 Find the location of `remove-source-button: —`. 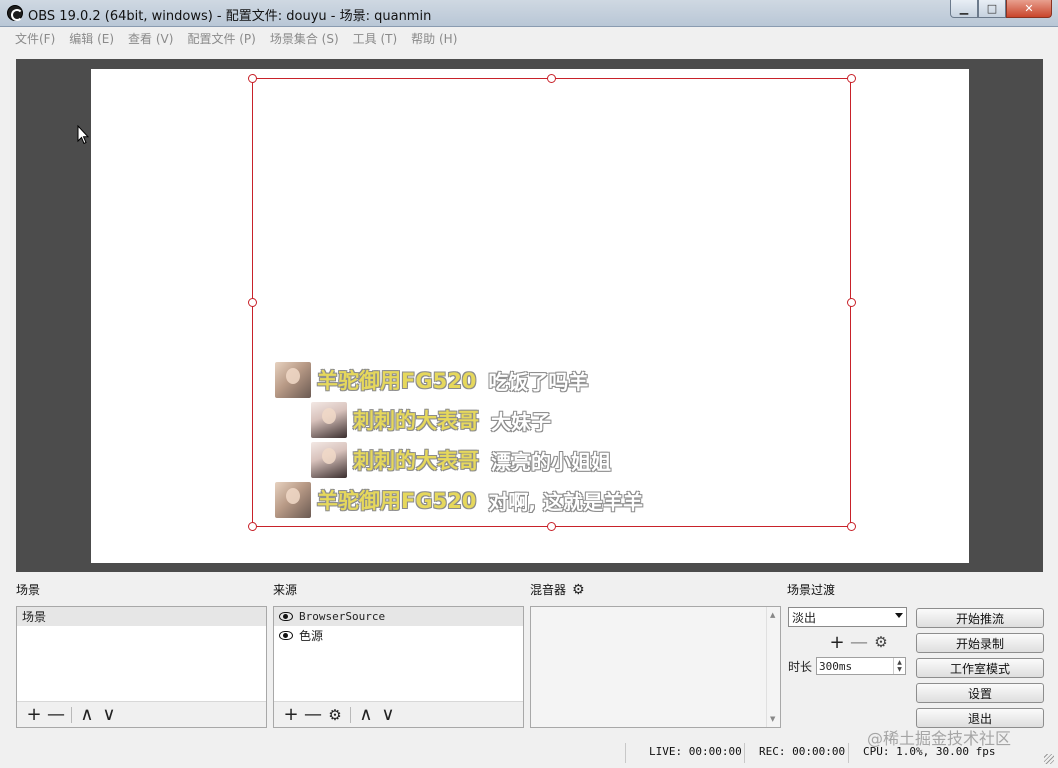

remove-source-button: — is located at coordinates (313, 714).